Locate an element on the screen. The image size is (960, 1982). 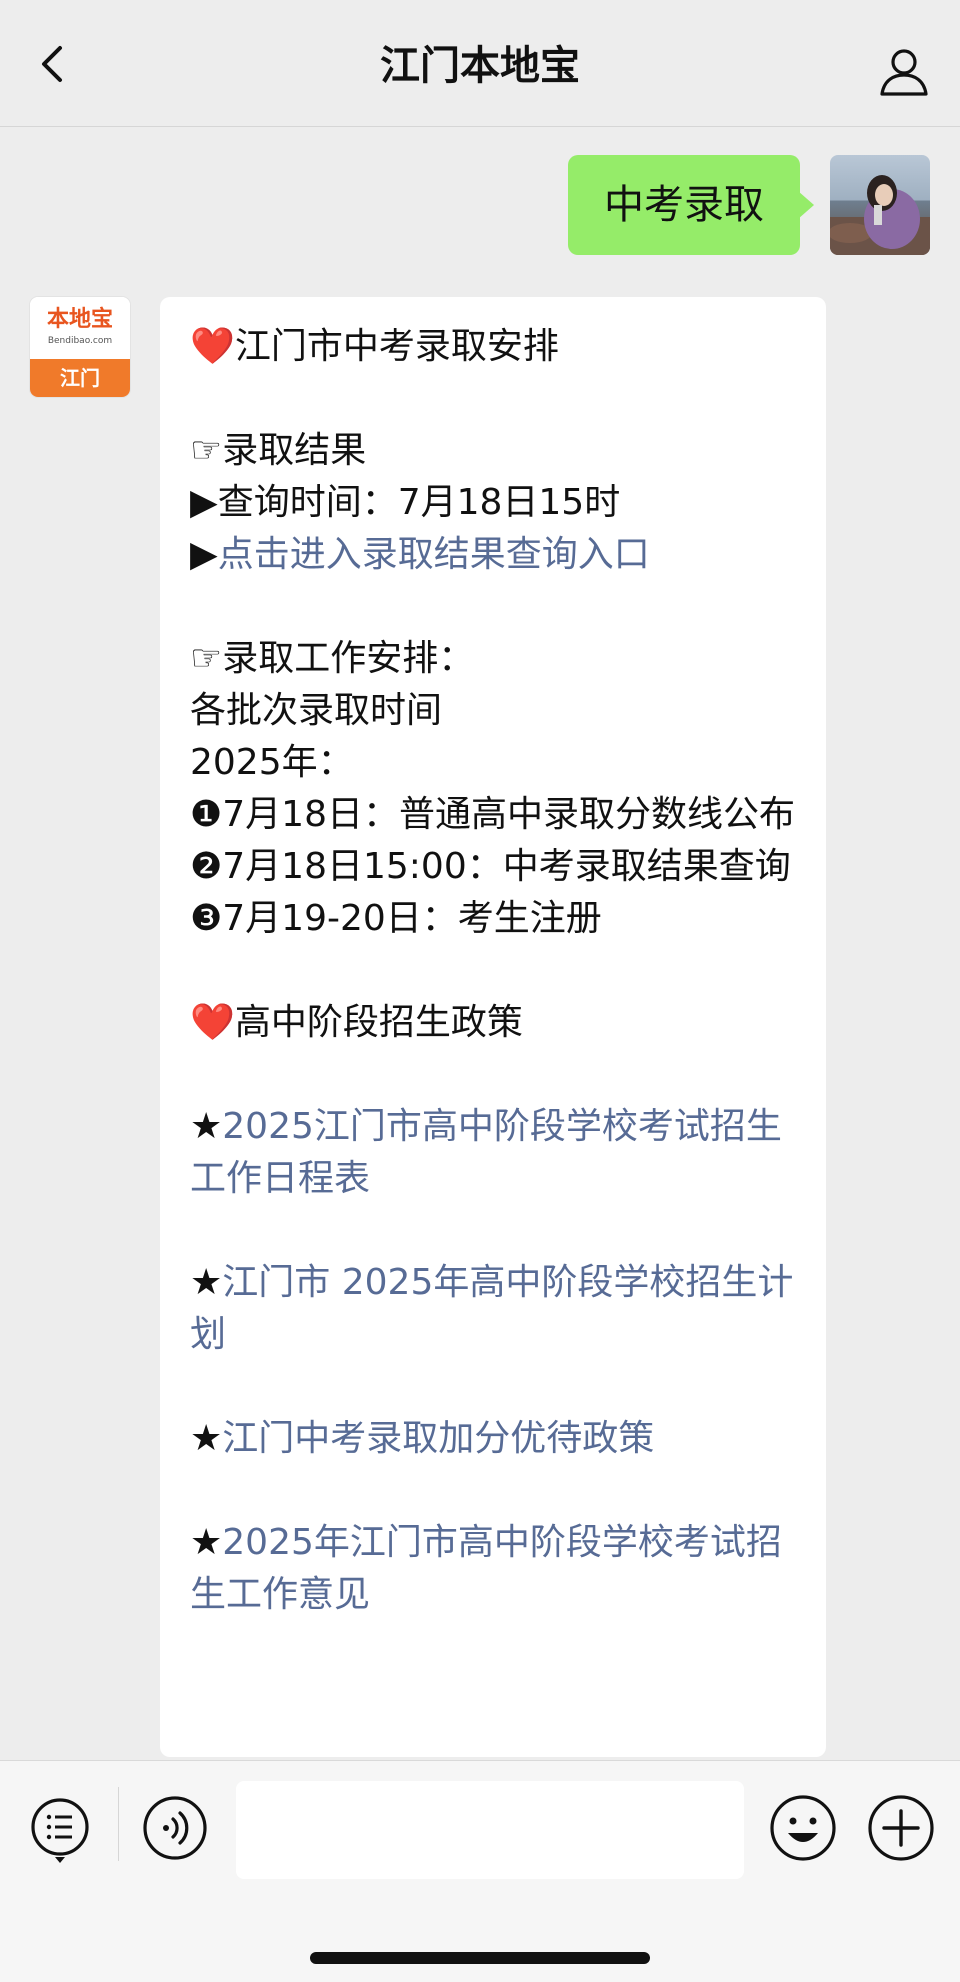
chat-input-bar is located at coordinates (480, 1871).